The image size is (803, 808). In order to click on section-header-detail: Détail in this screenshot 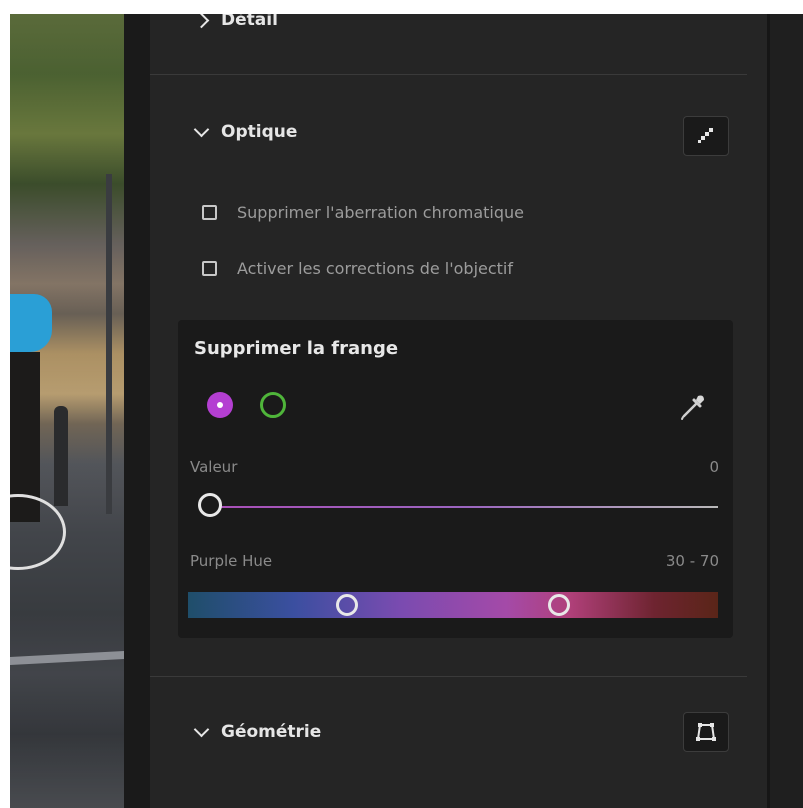, I will do `click(235, 22)`.